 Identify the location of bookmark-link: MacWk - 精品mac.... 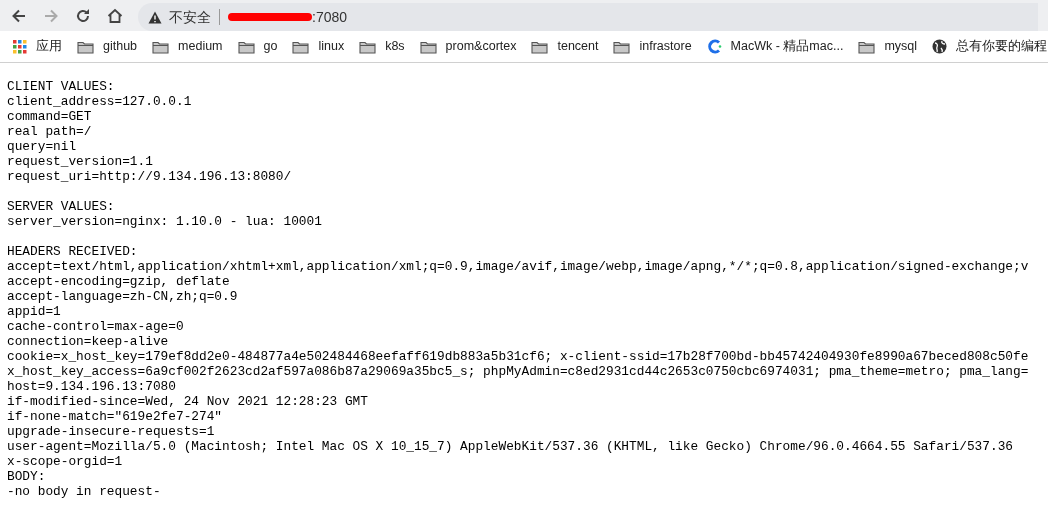
(787, 46).